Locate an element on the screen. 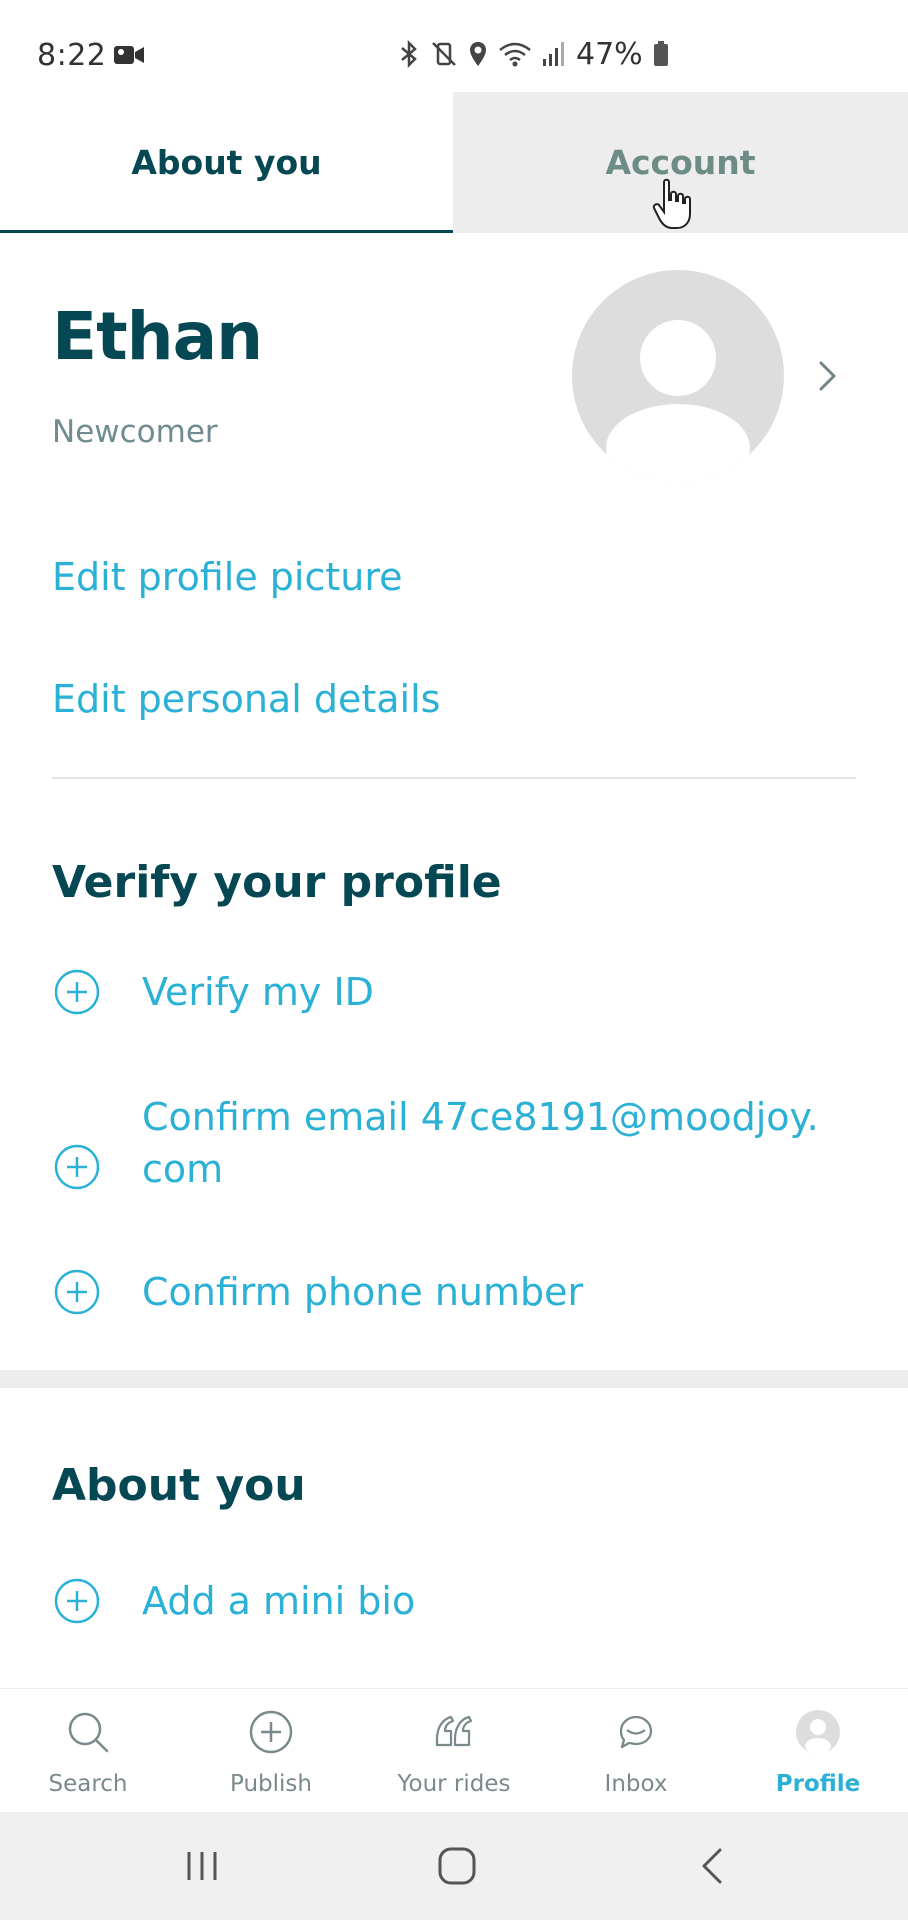  add-mini-bio-item: Add a mini bio is located at coordinates (234, 1601).